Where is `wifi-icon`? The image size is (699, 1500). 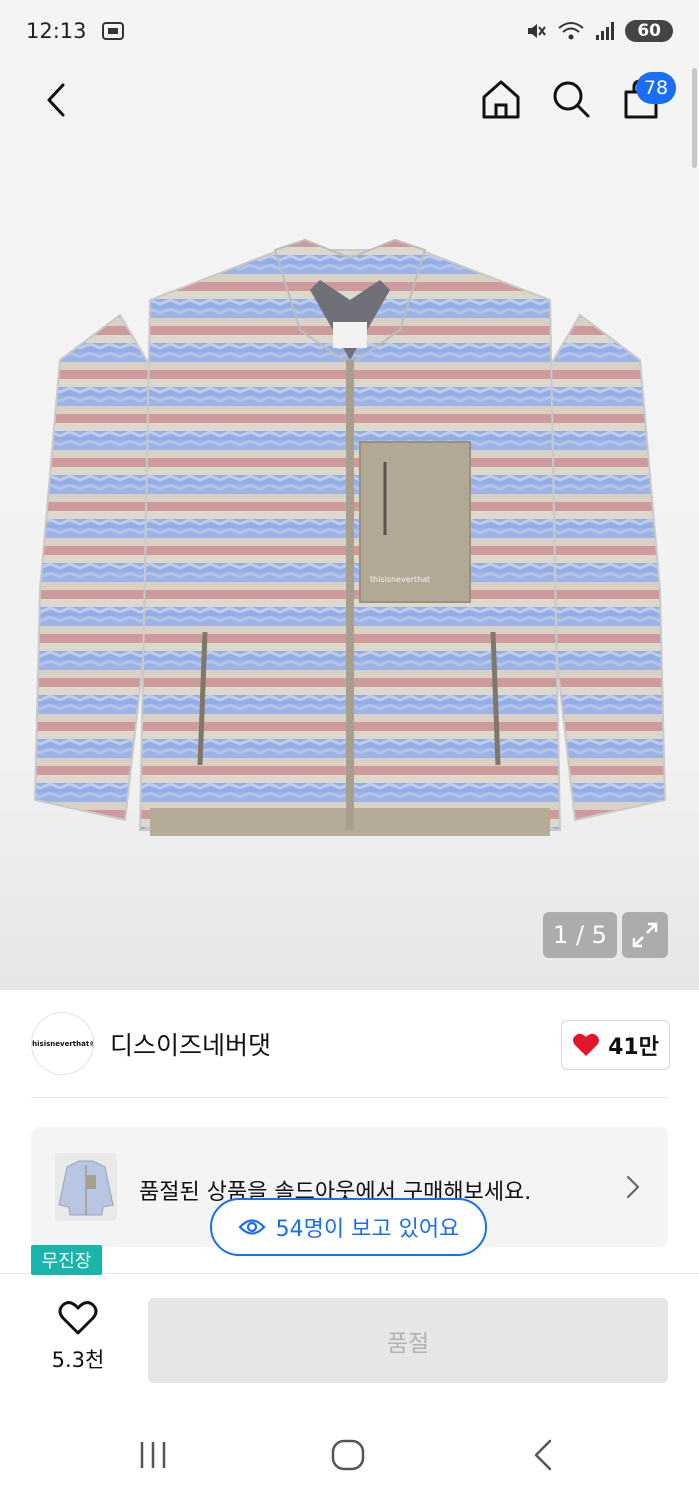
wifi-icon is located at coordinates (571, 31).